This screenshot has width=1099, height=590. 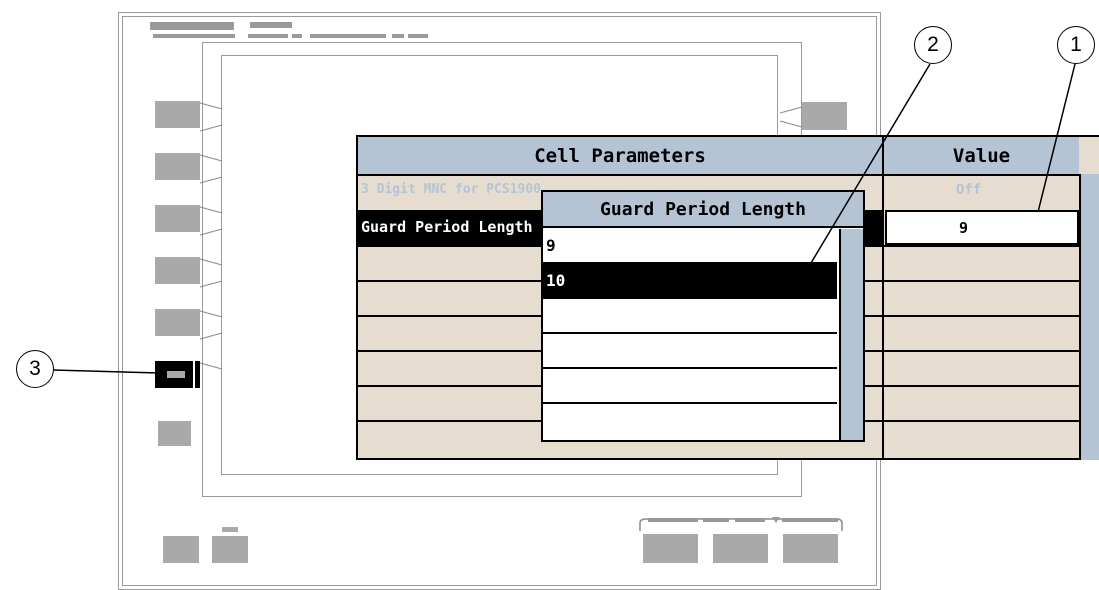 I want to click on callout-2: 2, so click(x=933, y=45).